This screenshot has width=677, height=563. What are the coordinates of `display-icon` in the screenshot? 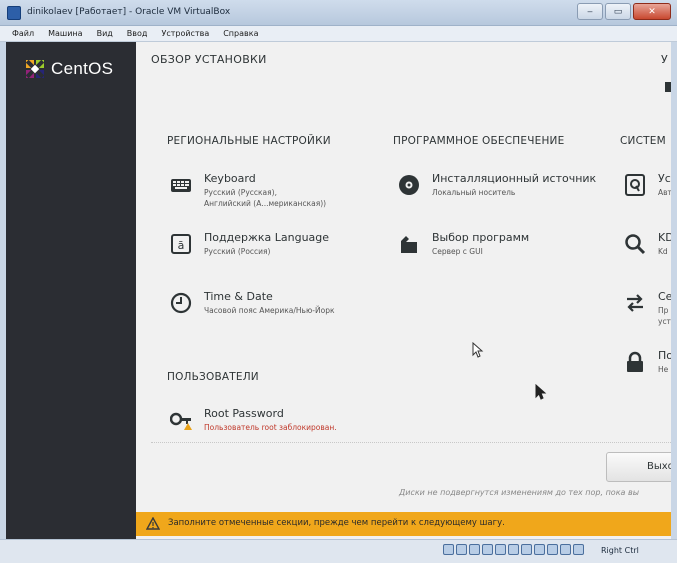 It's located at (526, 549).